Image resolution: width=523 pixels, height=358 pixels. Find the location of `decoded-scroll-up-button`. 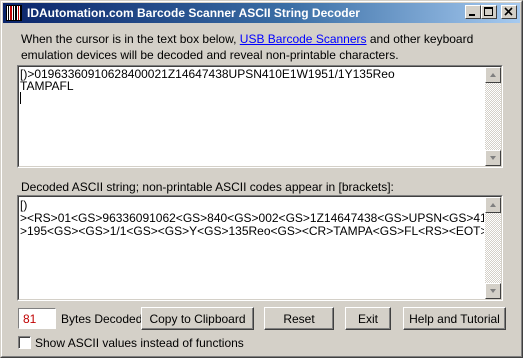

decoded-scroll-up-button is located at coordinates (493, 205).